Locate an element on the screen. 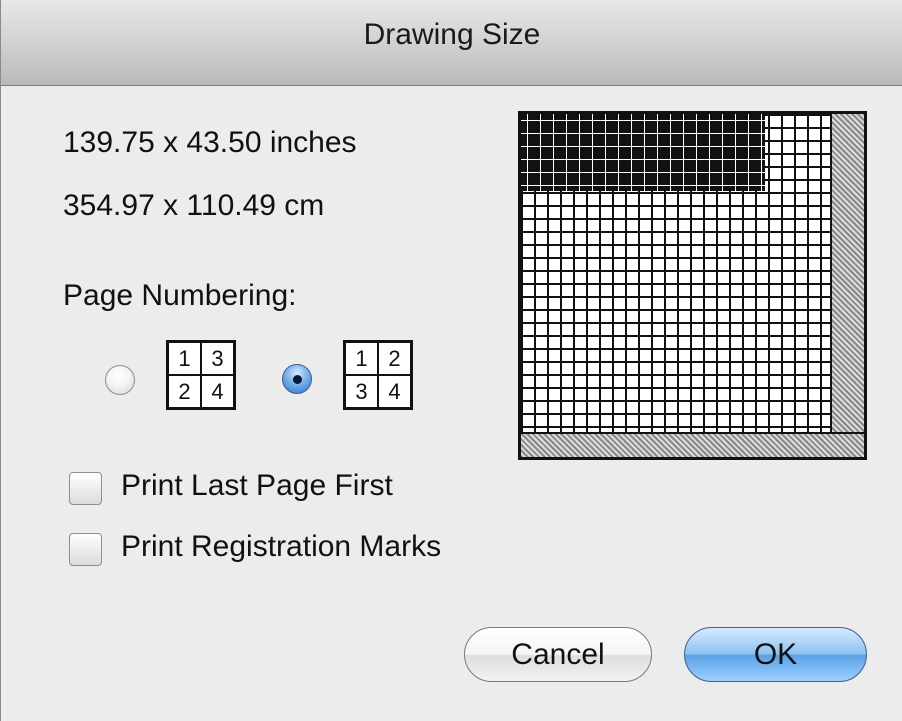 The width and height of the screenshot is (902, 721). print-last-page-first-label: Print Last Page First is located at coordinates (257, 486).